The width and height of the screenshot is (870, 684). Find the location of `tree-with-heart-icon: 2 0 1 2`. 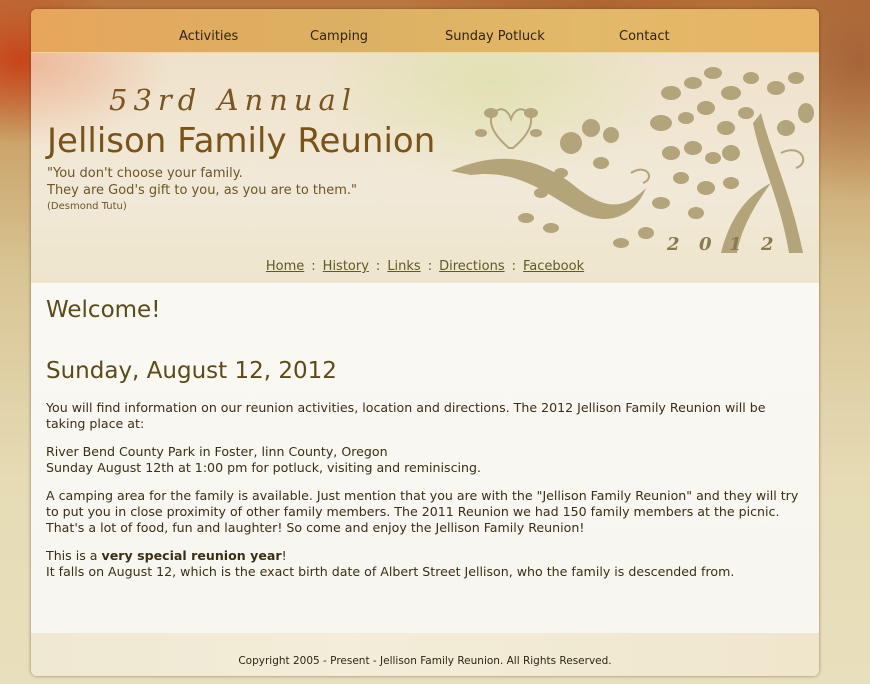

tree-with-heart-icon: 2 0 1 2 is located at coordinates (632, 160).